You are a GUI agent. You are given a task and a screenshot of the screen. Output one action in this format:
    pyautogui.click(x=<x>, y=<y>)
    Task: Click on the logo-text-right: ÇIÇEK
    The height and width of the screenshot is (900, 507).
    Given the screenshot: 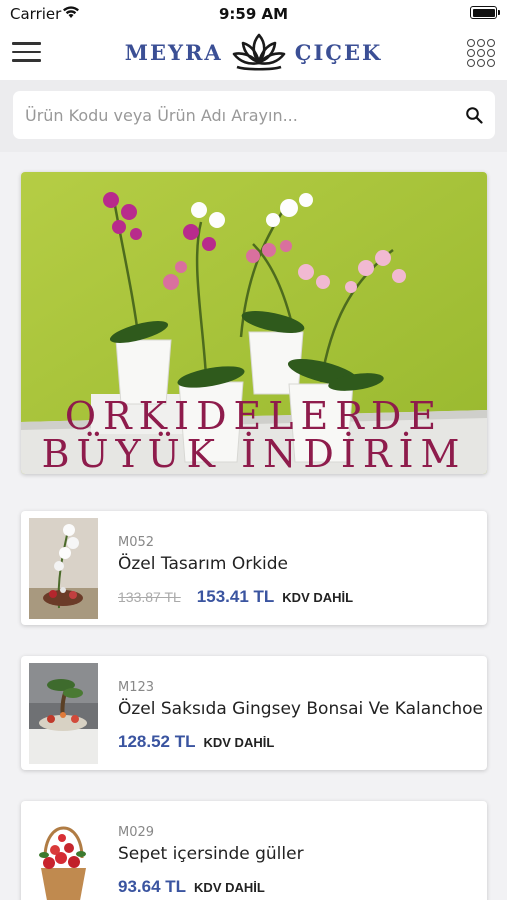 What is the action you would take?
    pyautogui.click(x=338, y=52)
    